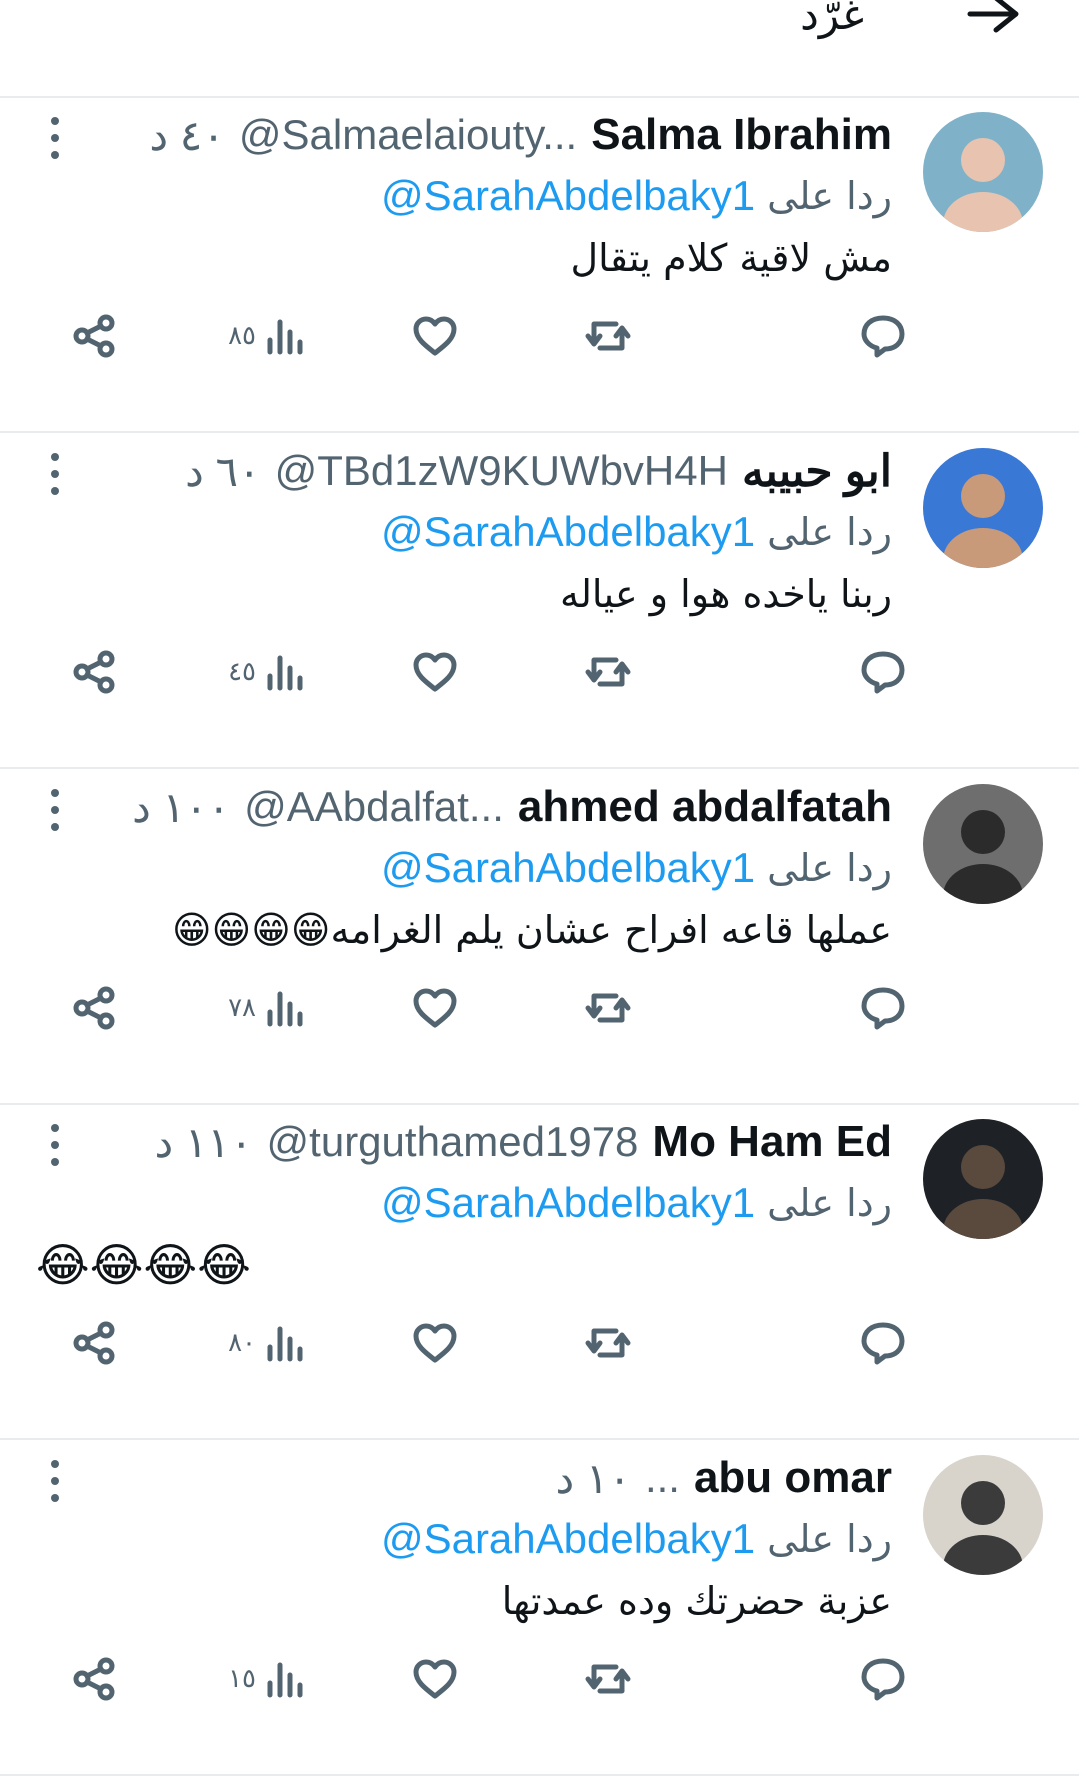  I want to click on tweet-time: ٤٠ د, so click(187, 135).